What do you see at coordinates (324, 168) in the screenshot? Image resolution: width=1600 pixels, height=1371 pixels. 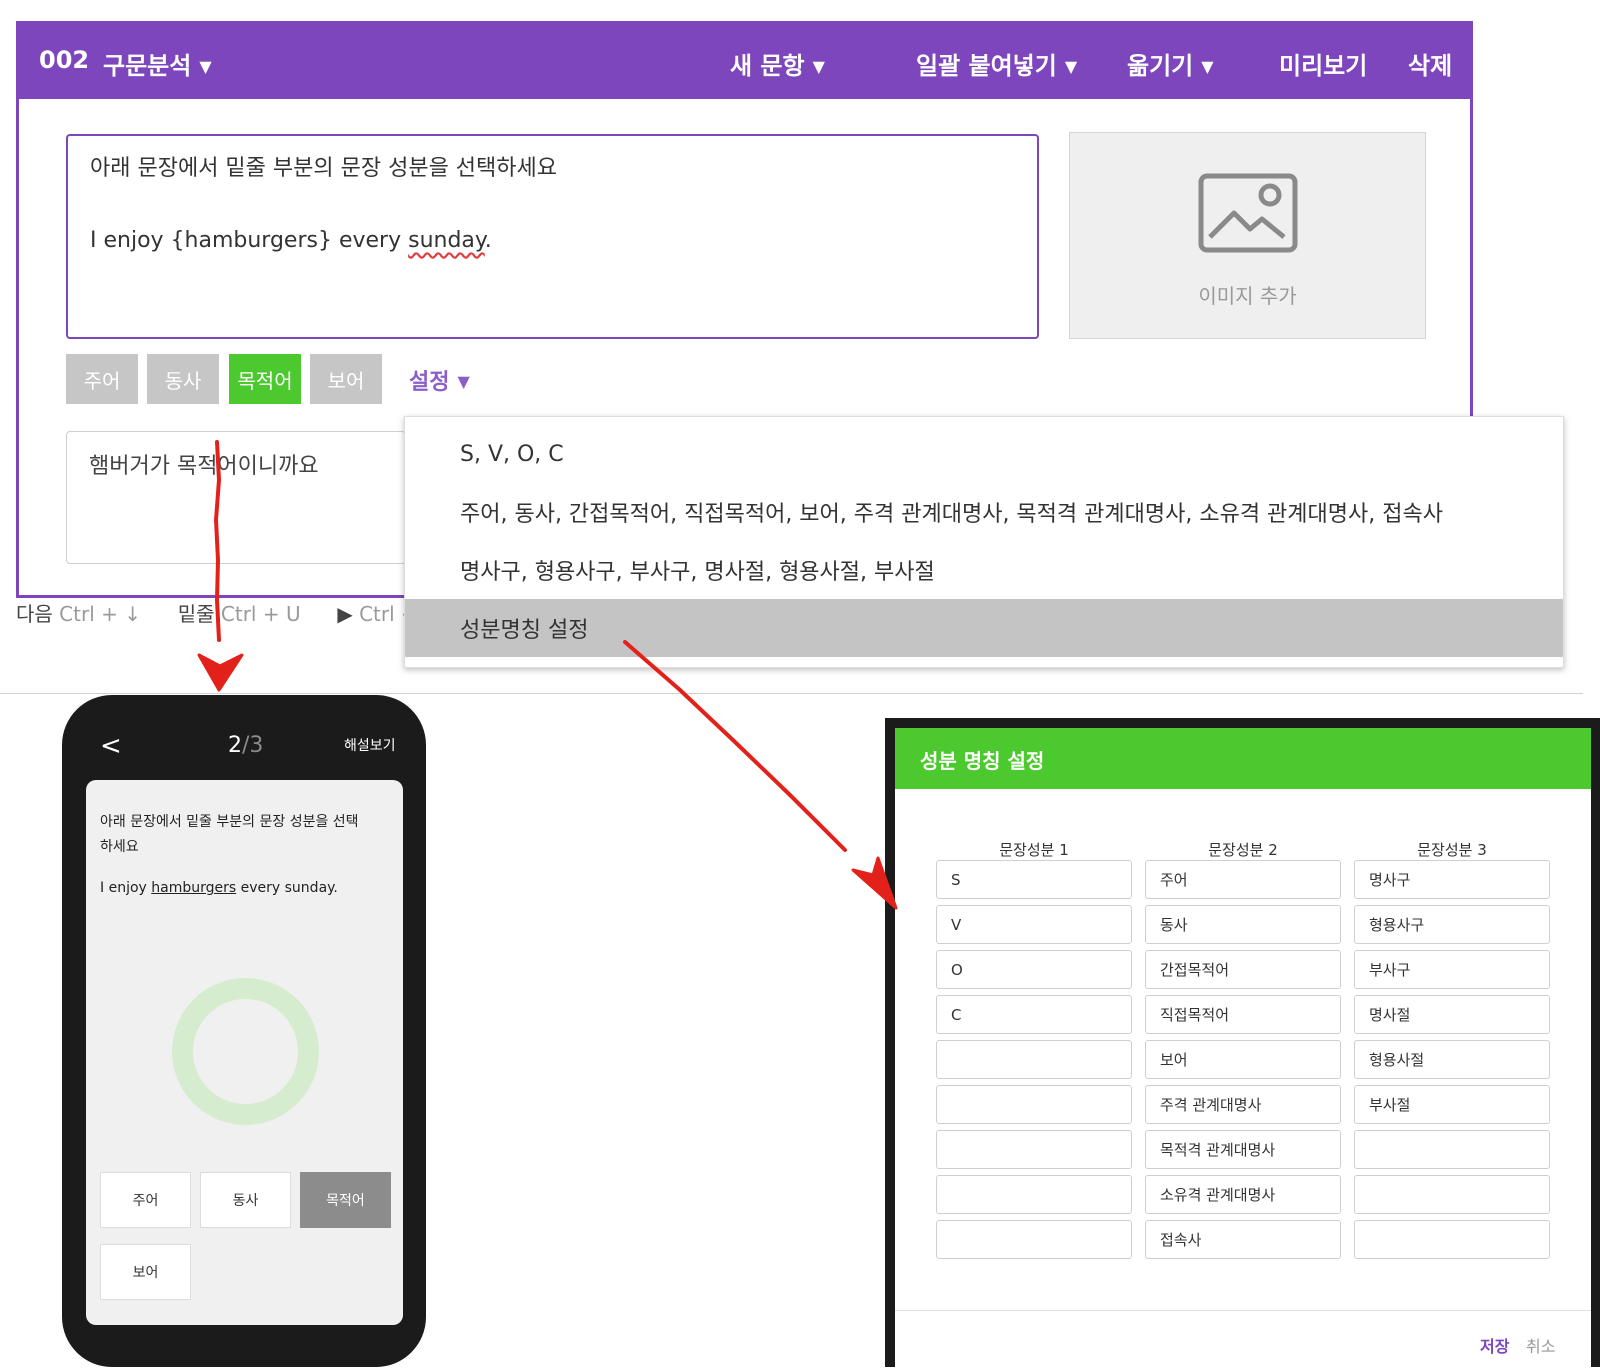 I see `question-text: 아래 문장에서 밑줄 부분의 문장 성분을 선택하세요` at bounding box center [324, 168].